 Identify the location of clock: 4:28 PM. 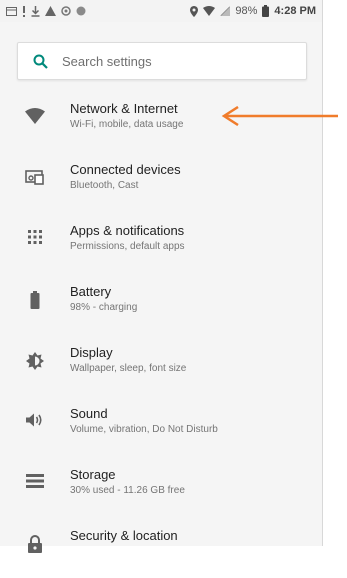
(295, 11).